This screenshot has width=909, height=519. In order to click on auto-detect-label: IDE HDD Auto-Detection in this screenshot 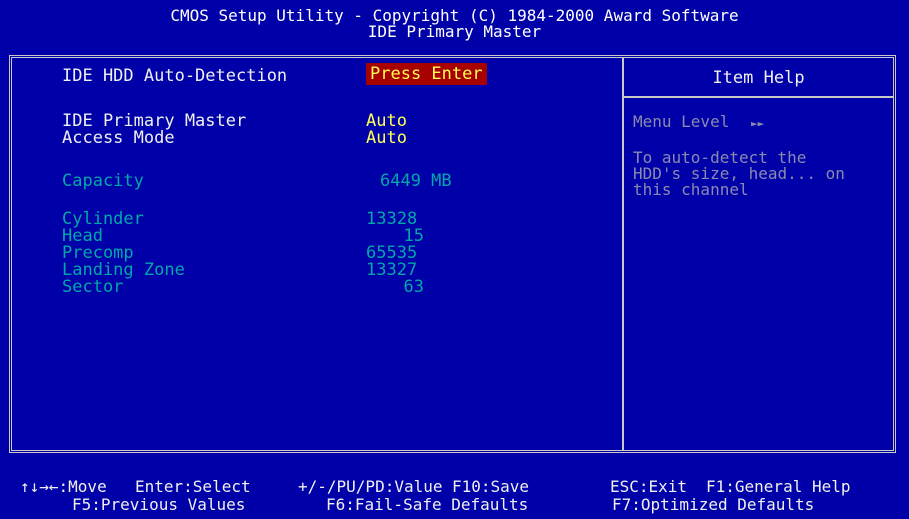, I will do `click(175, 76)`.